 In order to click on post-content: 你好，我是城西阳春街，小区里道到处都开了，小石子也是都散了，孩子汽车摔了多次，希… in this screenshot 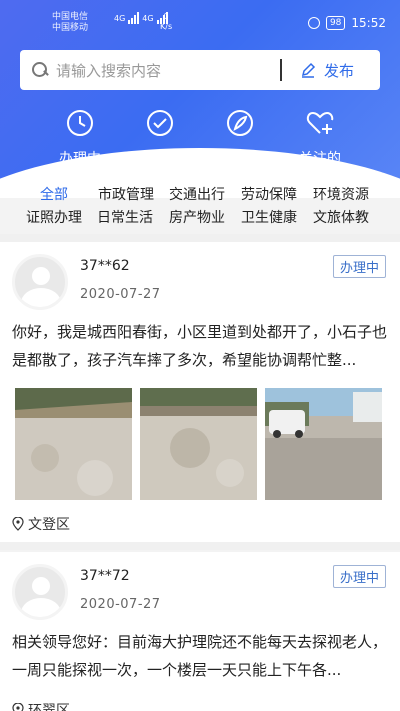, I will do `click(200, 346)`.